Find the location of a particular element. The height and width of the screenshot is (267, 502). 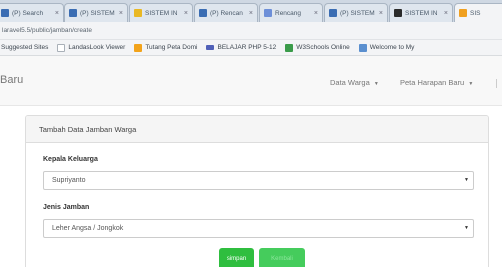

bookmark-item: W3Schools Online is located at coordinates (317, 47).